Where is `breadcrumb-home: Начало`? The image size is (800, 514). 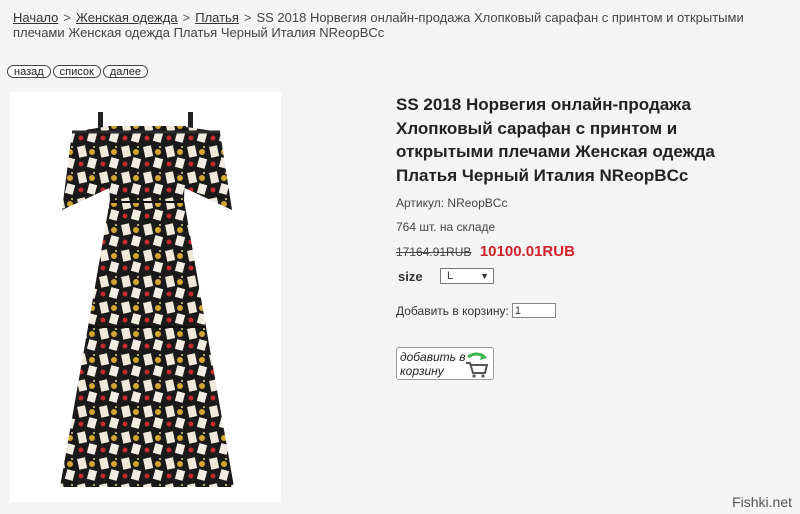 breadcrumb-home: Начало is located at coordinates (35, 17).